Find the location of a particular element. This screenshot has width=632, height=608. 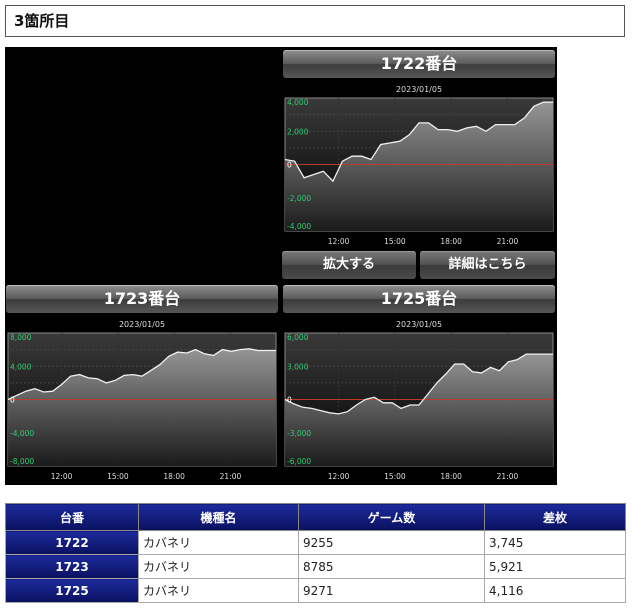

y-tick-label: -6,000 is located at coordinates (299, 461).